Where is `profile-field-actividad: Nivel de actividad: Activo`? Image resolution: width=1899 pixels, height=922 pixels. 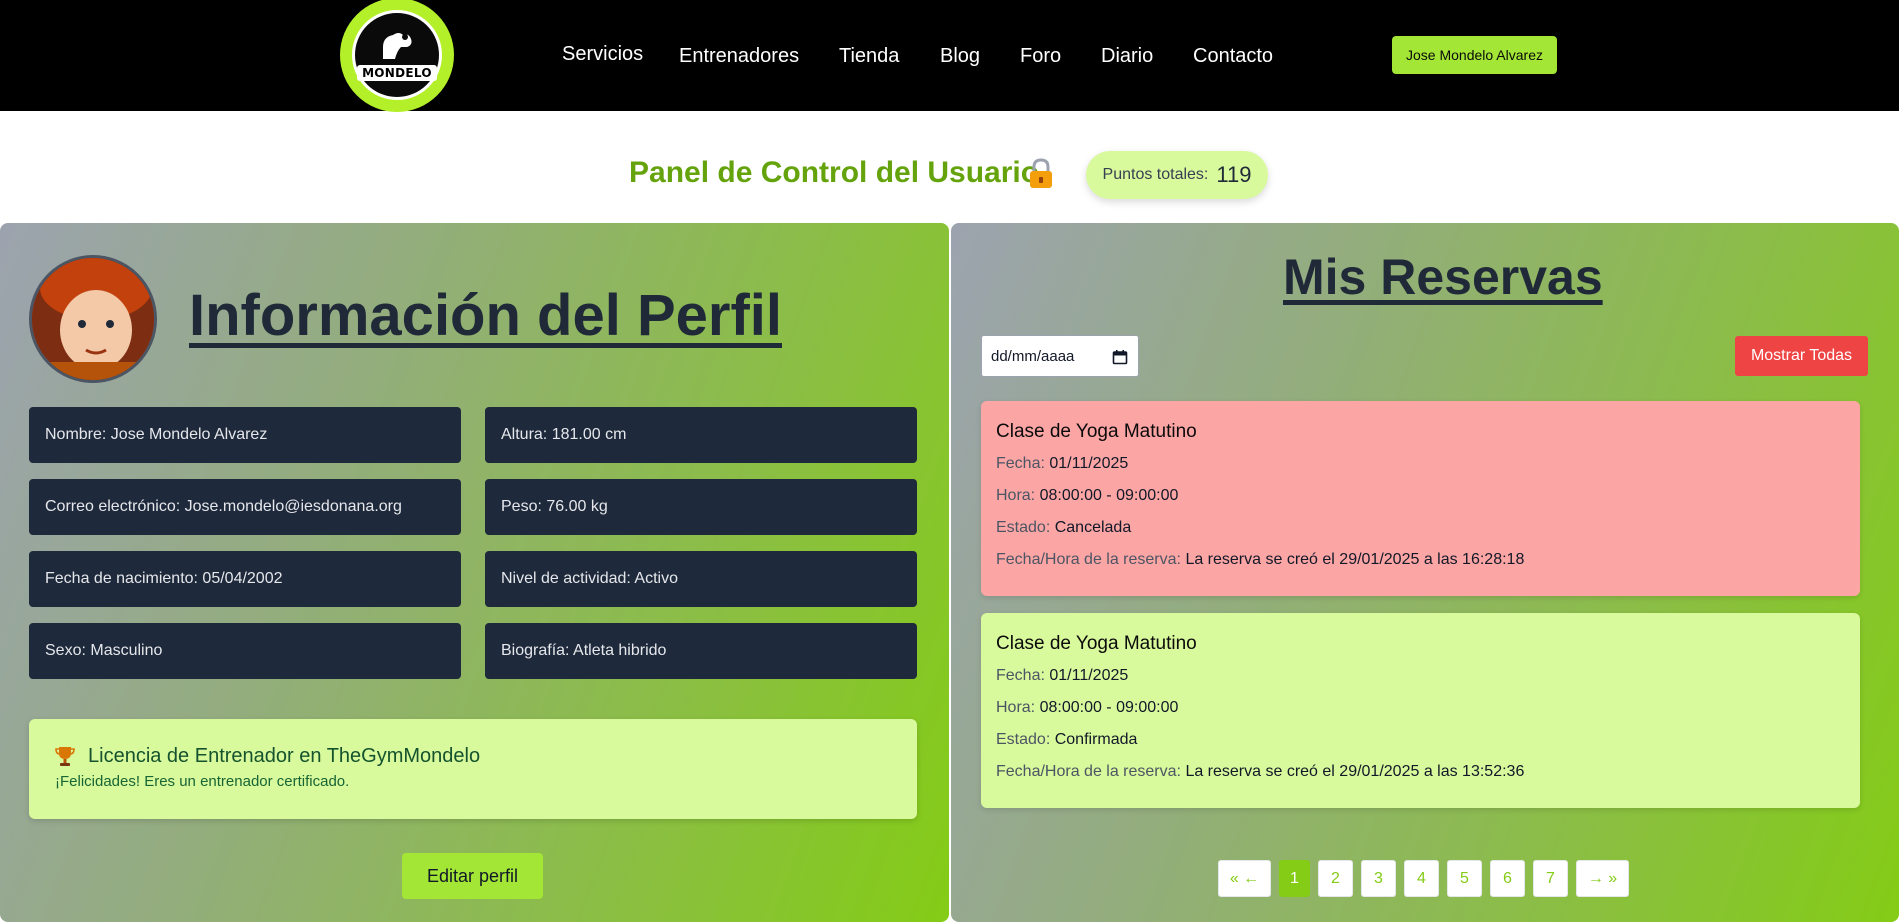 profile-field-actividad: Nivel de actividad: Activo is located at coordinates (701, 579).